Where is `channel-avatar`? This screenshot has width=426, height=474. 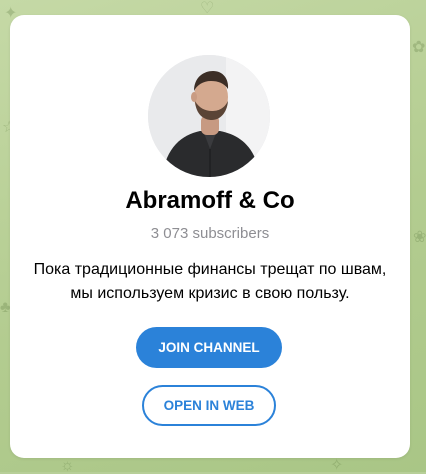 channel-avatar is located at coordinates (209, 116).